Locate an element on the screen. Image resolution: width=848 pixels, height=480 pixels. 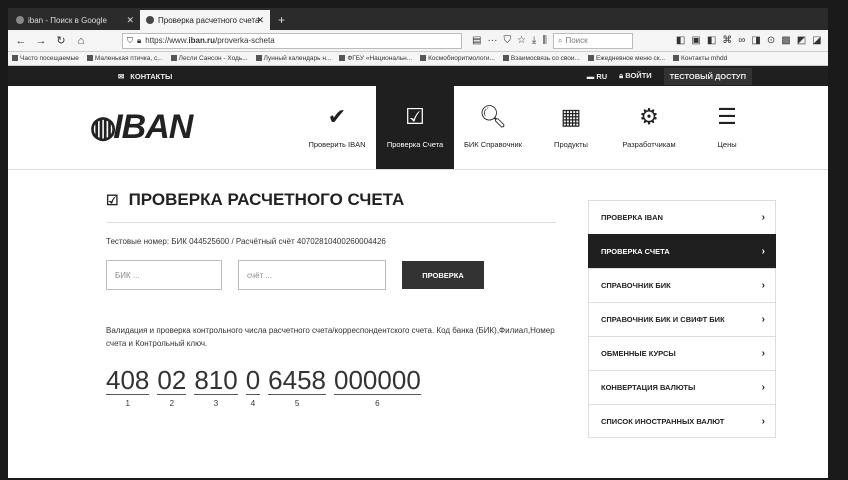
extension-icon: ◪ is located at coordinates (816, 40).